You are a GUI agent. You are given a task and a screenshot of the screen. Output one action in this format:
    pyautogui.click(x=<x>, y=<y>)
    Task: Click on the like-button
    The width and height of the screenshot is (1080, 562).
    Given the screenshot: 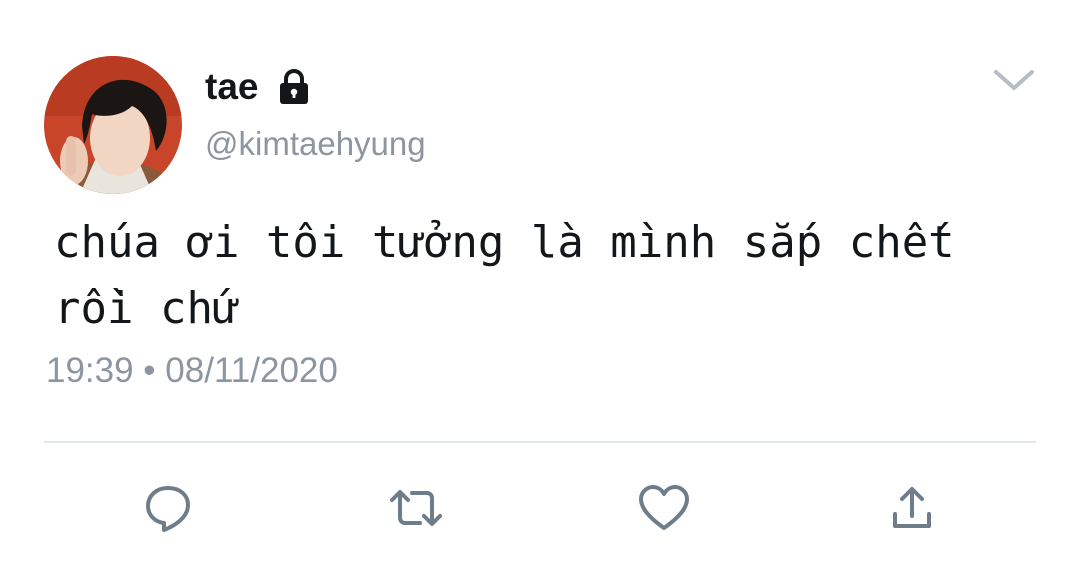 What is the action you would take?
    pyautogui.click(x=664, y=508)
    